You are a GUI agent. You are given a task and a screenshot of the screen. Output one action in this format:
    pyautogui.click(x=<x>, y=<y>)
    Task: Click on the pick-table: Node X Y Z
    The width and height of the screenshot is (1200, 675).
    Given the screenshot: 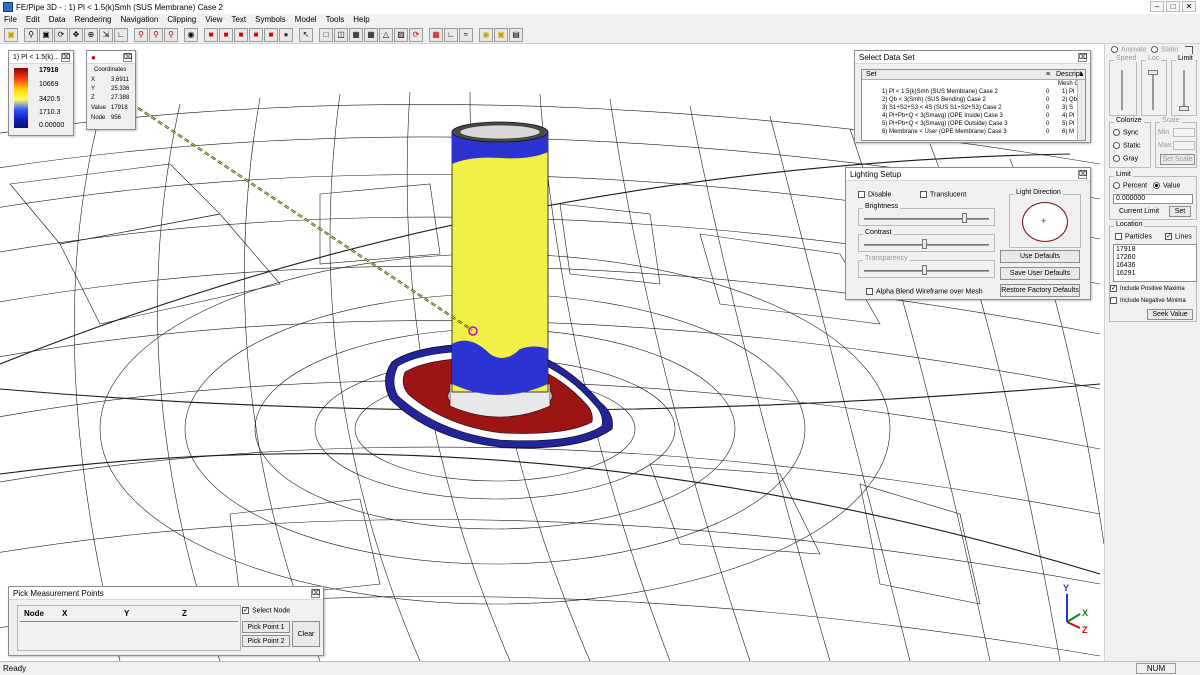 What is the action you would take?
    pyautogui.click(x=129, y=628)
    